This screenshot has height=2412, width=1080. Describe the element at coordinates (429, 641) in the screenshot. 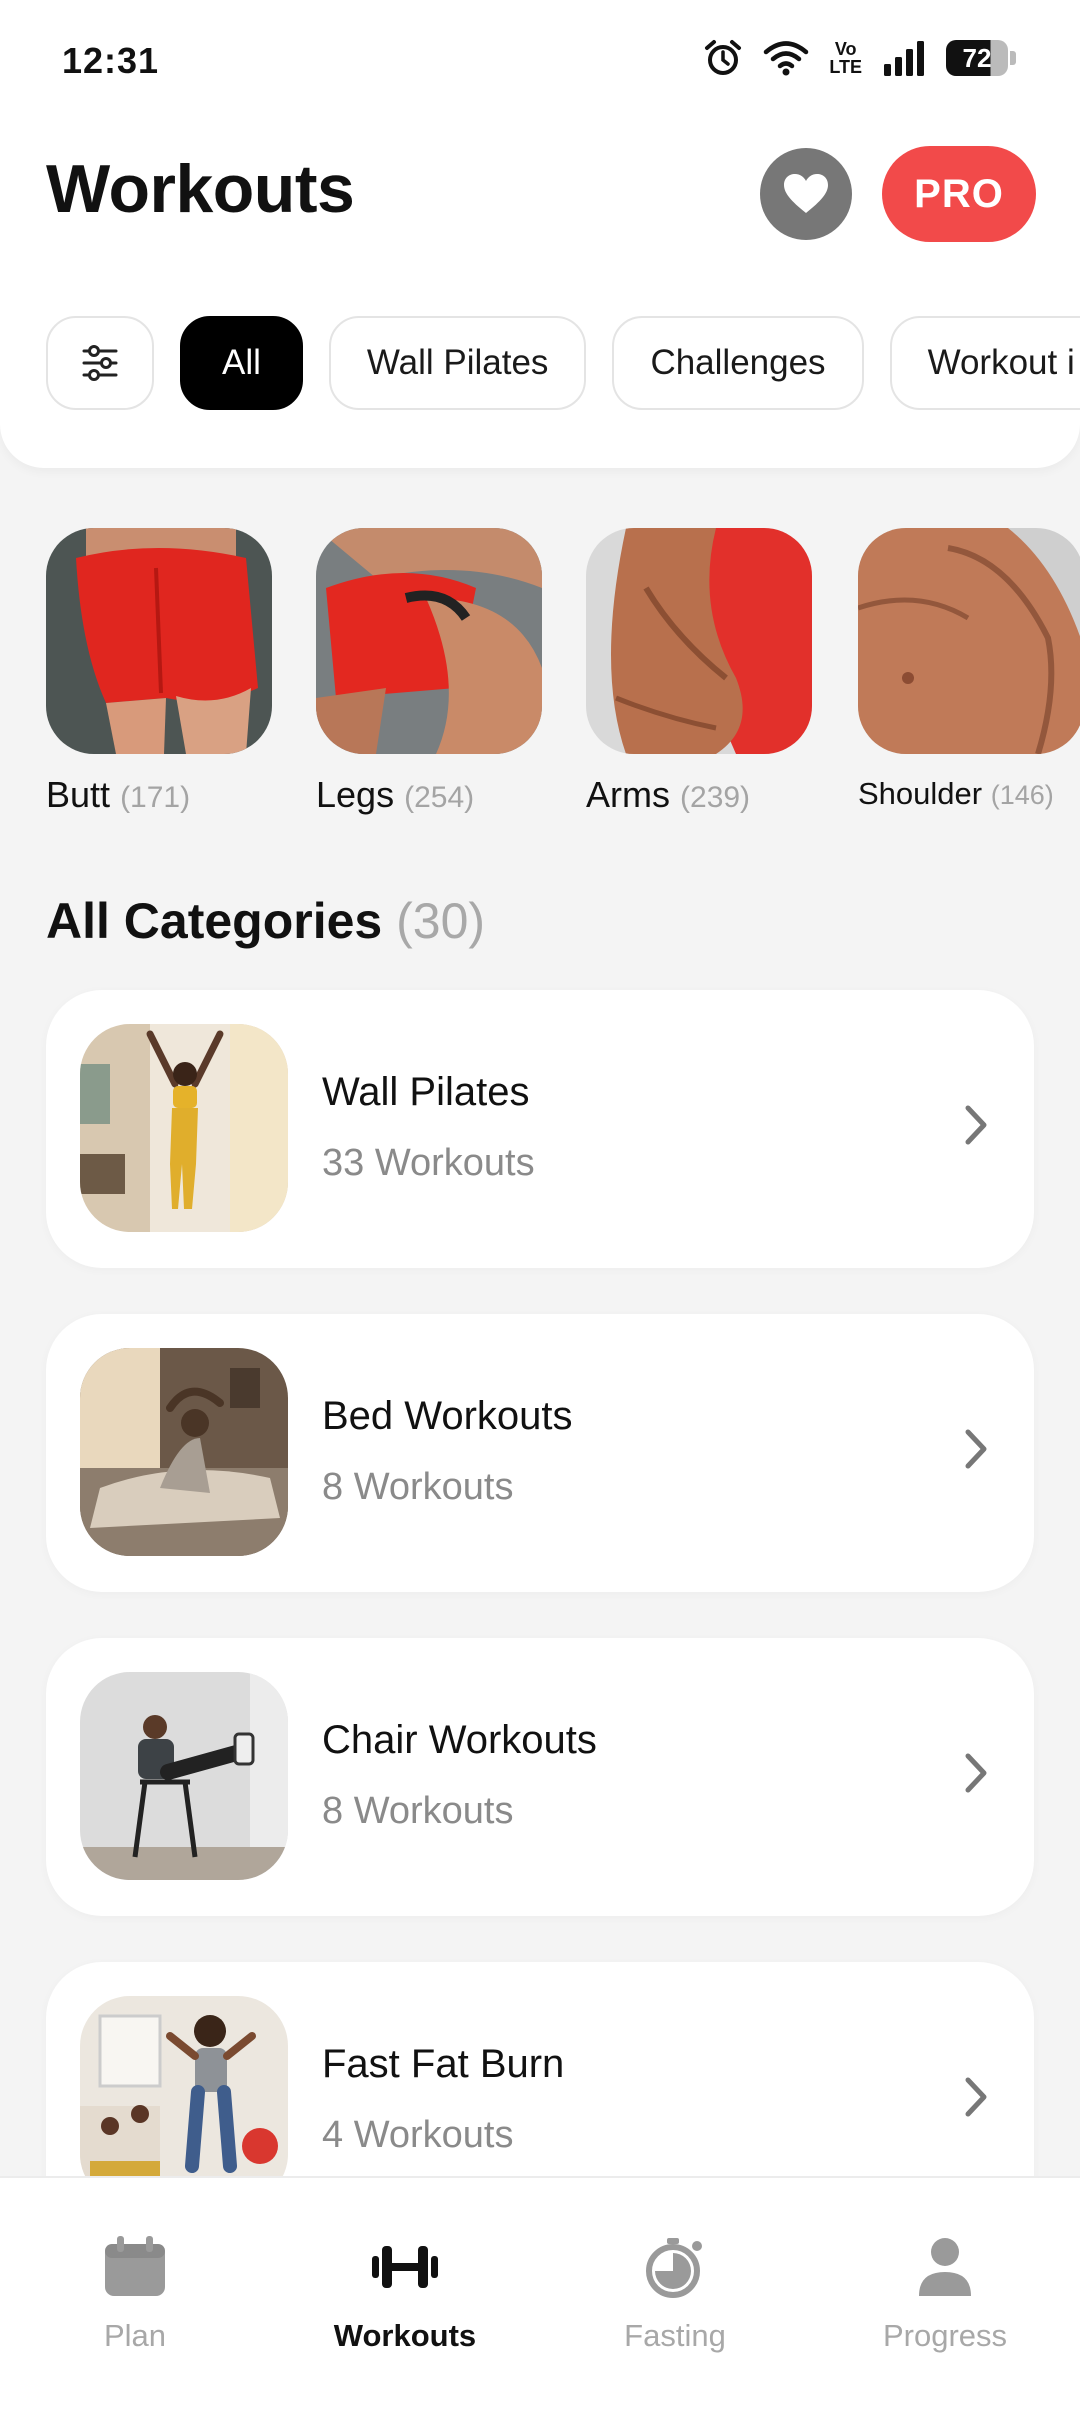

I see `legs-thumbnail` at that location.